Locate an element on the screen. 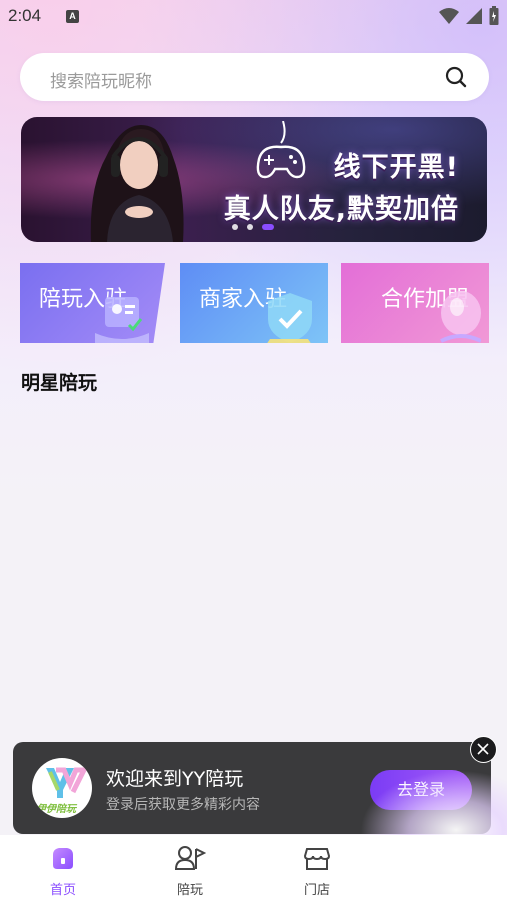 The height and width of the screenshot is (901, 507). login-prompt-toast: 伊伊陪玩 欢迎来到YY陪玩 登录后获取更多精彩内容 去登录 is located at coordinates (252, 788).